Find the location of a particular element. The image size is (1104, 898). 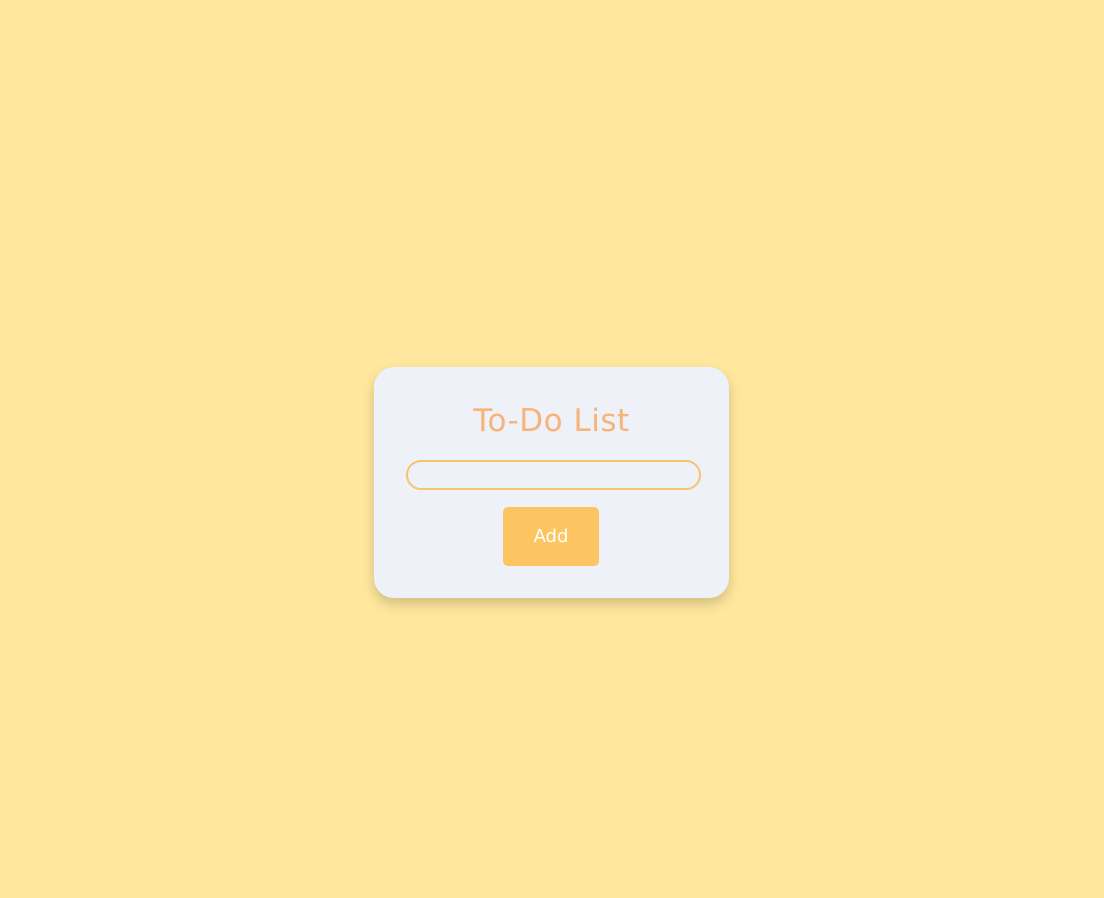

task-input is located at coordinates (553, 475).